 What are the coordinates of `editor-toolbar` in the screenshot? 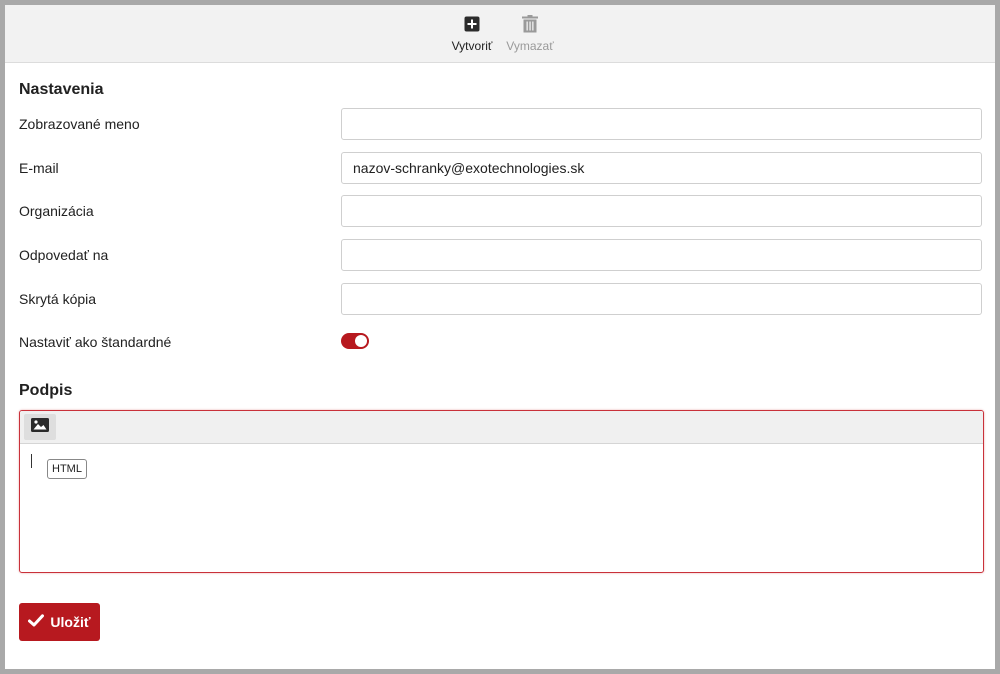 It's located at (501, 427).